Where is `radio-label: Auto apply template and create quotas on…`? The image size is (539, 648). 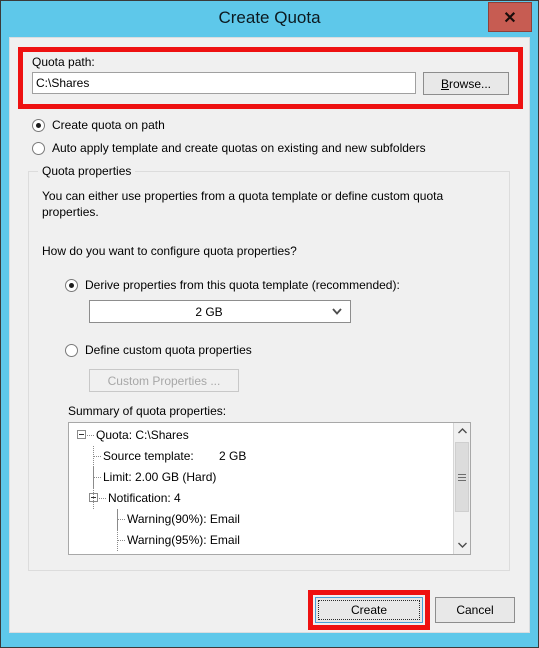
radio-label: Auto apply template and create quotas on… is located at coordinates (239, 148).